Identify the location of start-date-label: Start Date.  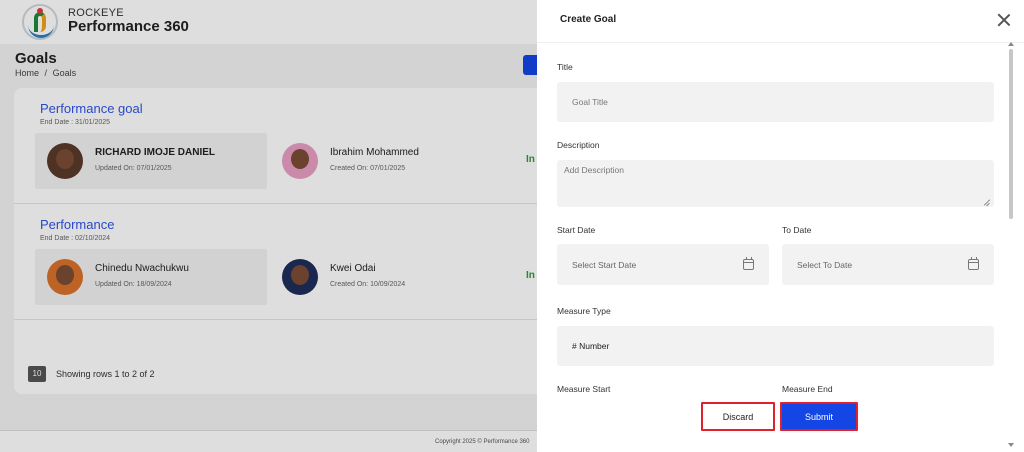
(576, 230).